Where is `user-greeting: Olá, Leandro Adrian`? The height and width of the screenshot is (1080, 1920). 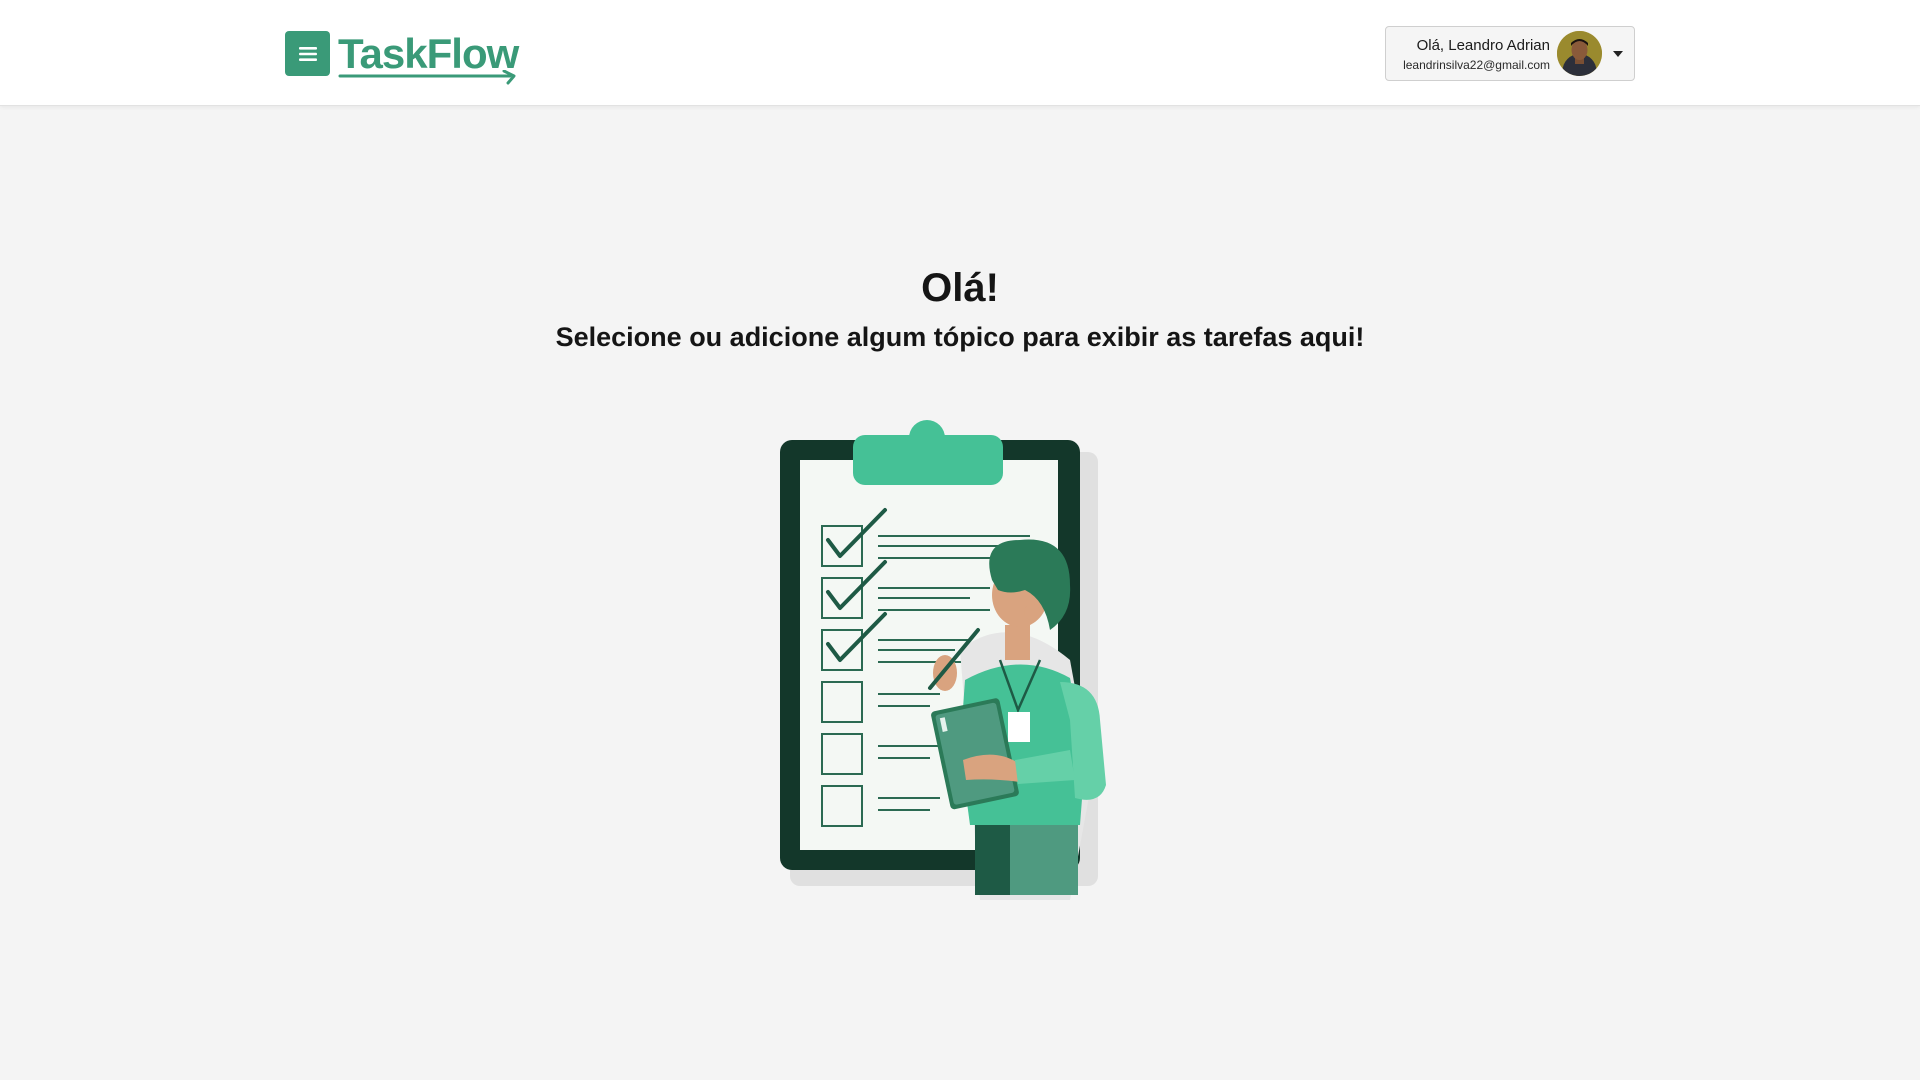
user-greeting: Olá, Leandro Adrian is located at coordinates (1483, 45).